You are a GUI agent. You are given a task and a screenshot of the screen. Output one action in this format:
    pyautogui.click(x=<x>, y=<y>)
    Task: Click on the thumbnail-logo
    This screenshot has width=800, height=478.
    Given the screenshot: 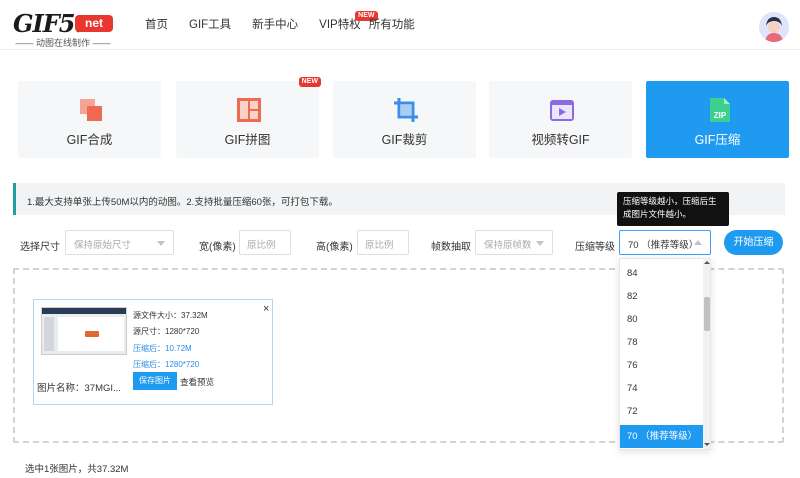 What is the action you would take?
    pyautogui.click(x=92, y=334)
    